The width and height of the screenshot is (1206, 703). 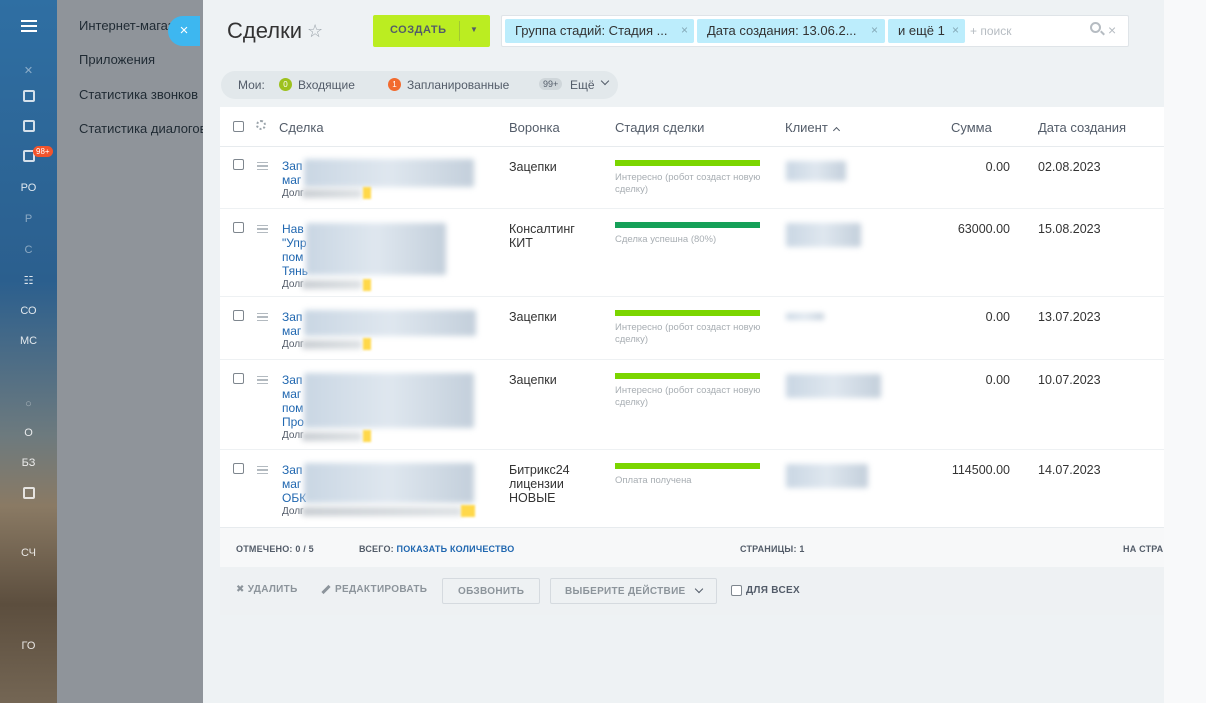 What do you see at coordinates (28, 351) in the screenshot?
I see `left-icon-rail: ✕ 98+ РО Р С ☷ СО МС ○ О БЗ СЧ ГО` at bounding box center [28, 351].